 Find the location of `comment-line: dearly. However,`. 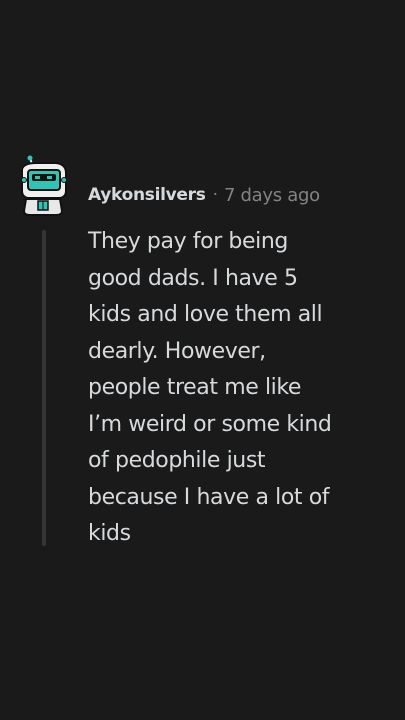

comment-line: dearly. However, is located at coordinates (177, 351).